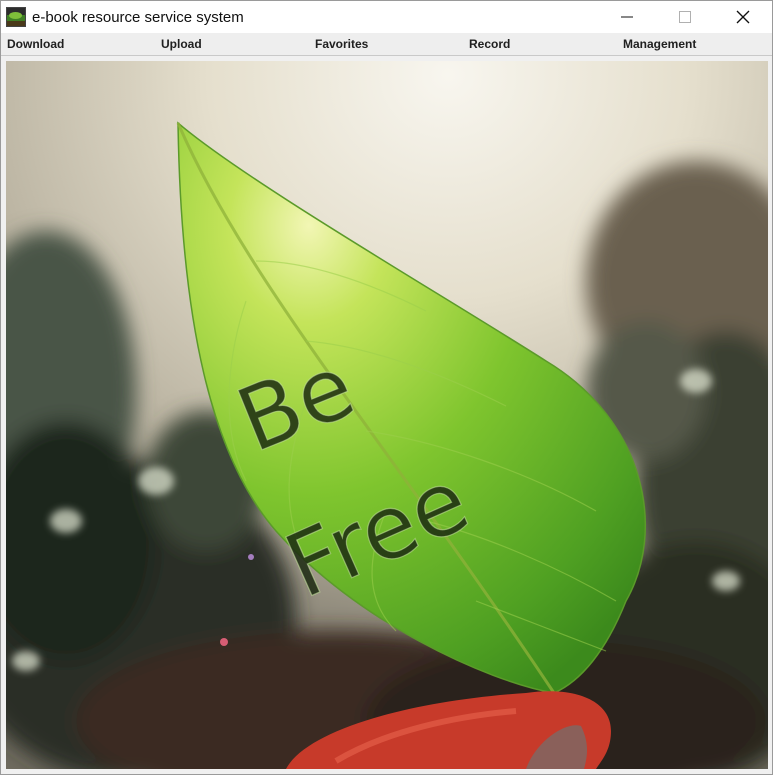 This screenshot has height=775, width=773. I want to click on menu-favorites: Favorites, so click(341, 44).